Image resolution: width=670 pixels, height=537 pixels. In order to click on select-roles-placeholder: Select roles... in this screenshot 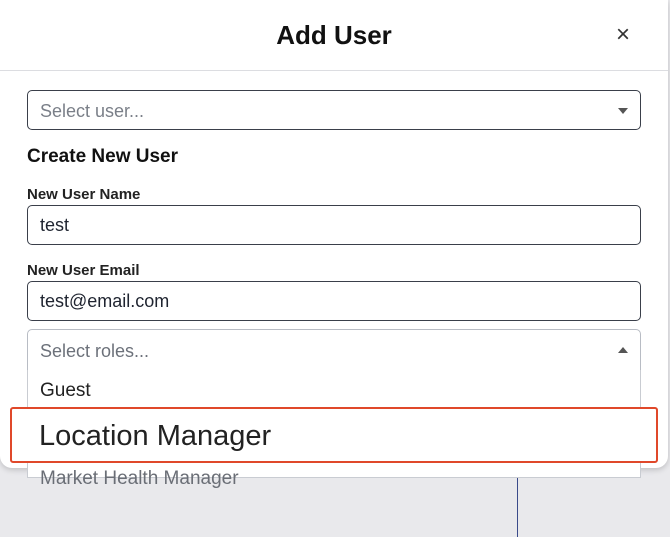, I will do `click(95, 351)`.